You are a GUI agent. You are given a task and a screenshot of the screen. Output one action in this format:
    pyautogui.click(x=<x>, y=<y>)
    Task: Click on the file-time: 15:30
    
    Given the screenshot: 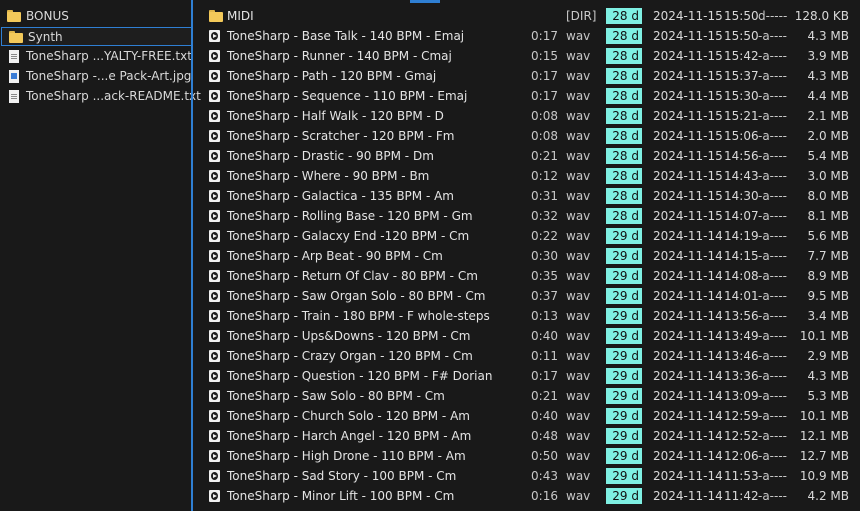 What is the action you would take?
    pyautogui.click(x=741, y=96)
    